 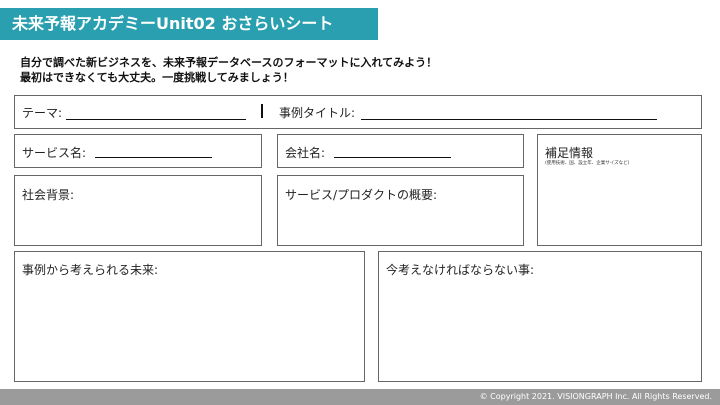 I want to click on company-name-underline, so click(x=392, y=157).